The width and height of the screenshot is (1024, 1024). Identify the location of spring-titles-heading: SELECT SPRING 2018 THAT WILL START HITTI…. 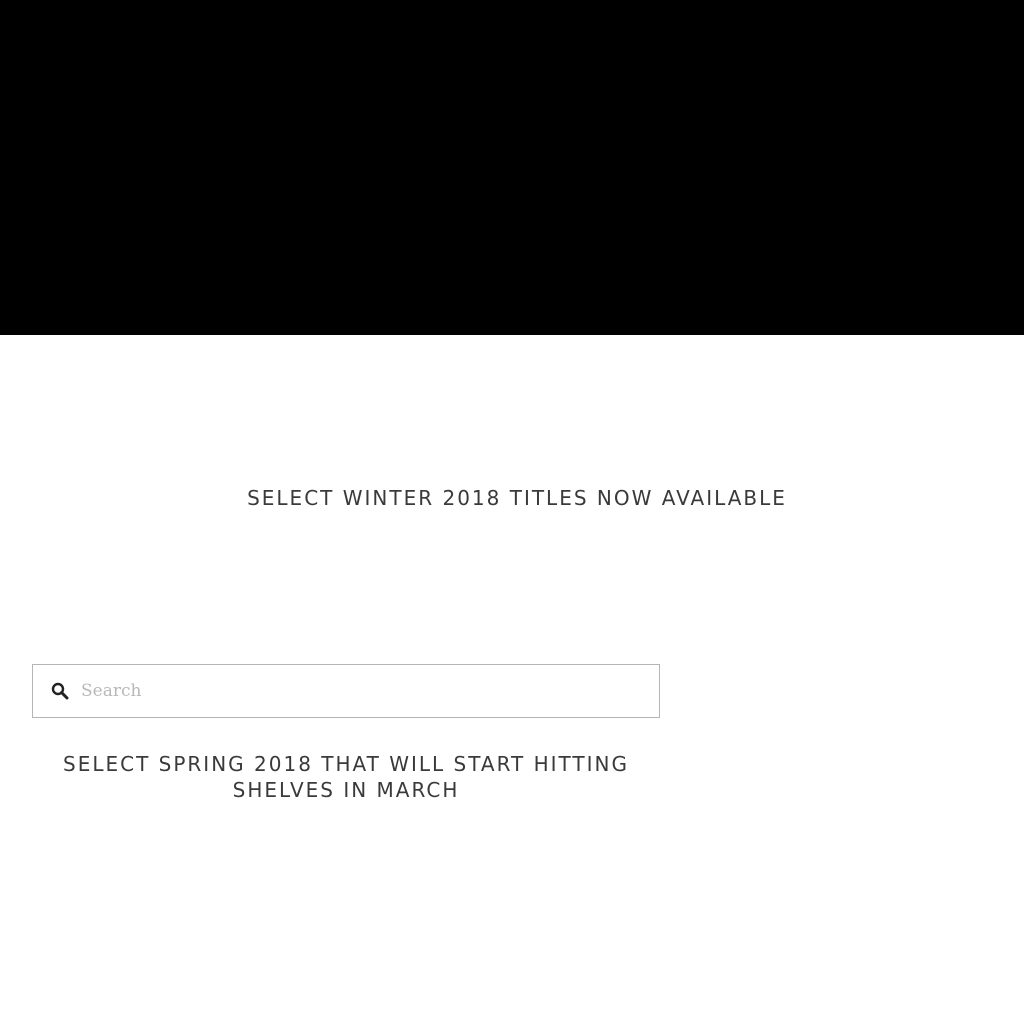
(346, 777).